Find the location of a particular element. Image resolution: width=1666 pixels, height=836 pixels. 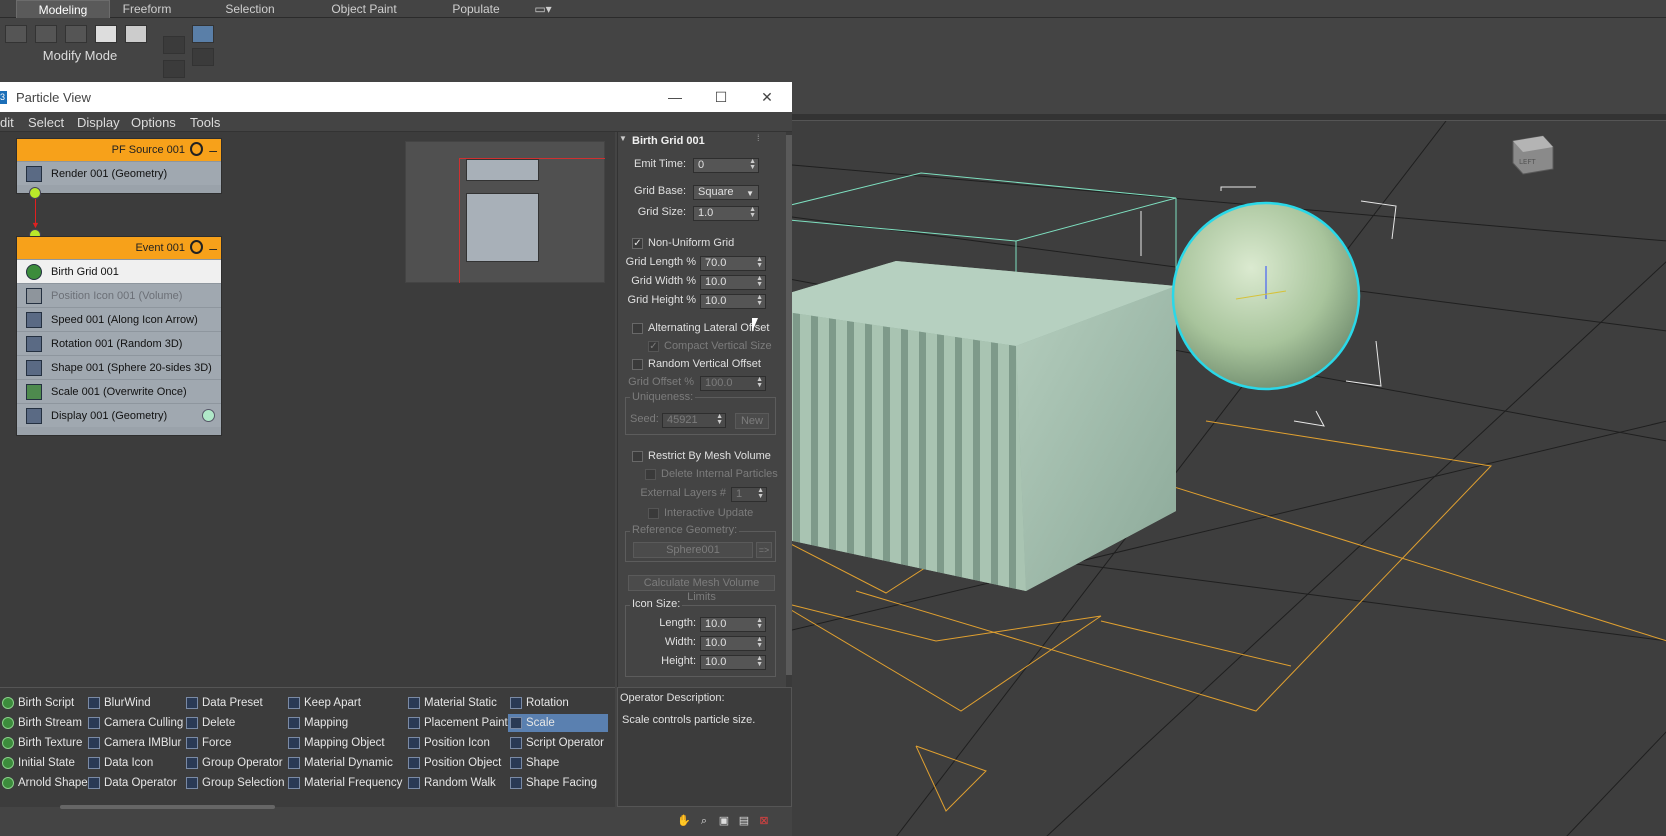

depot-item: Mapping Object is located at coordinates (346, 743).